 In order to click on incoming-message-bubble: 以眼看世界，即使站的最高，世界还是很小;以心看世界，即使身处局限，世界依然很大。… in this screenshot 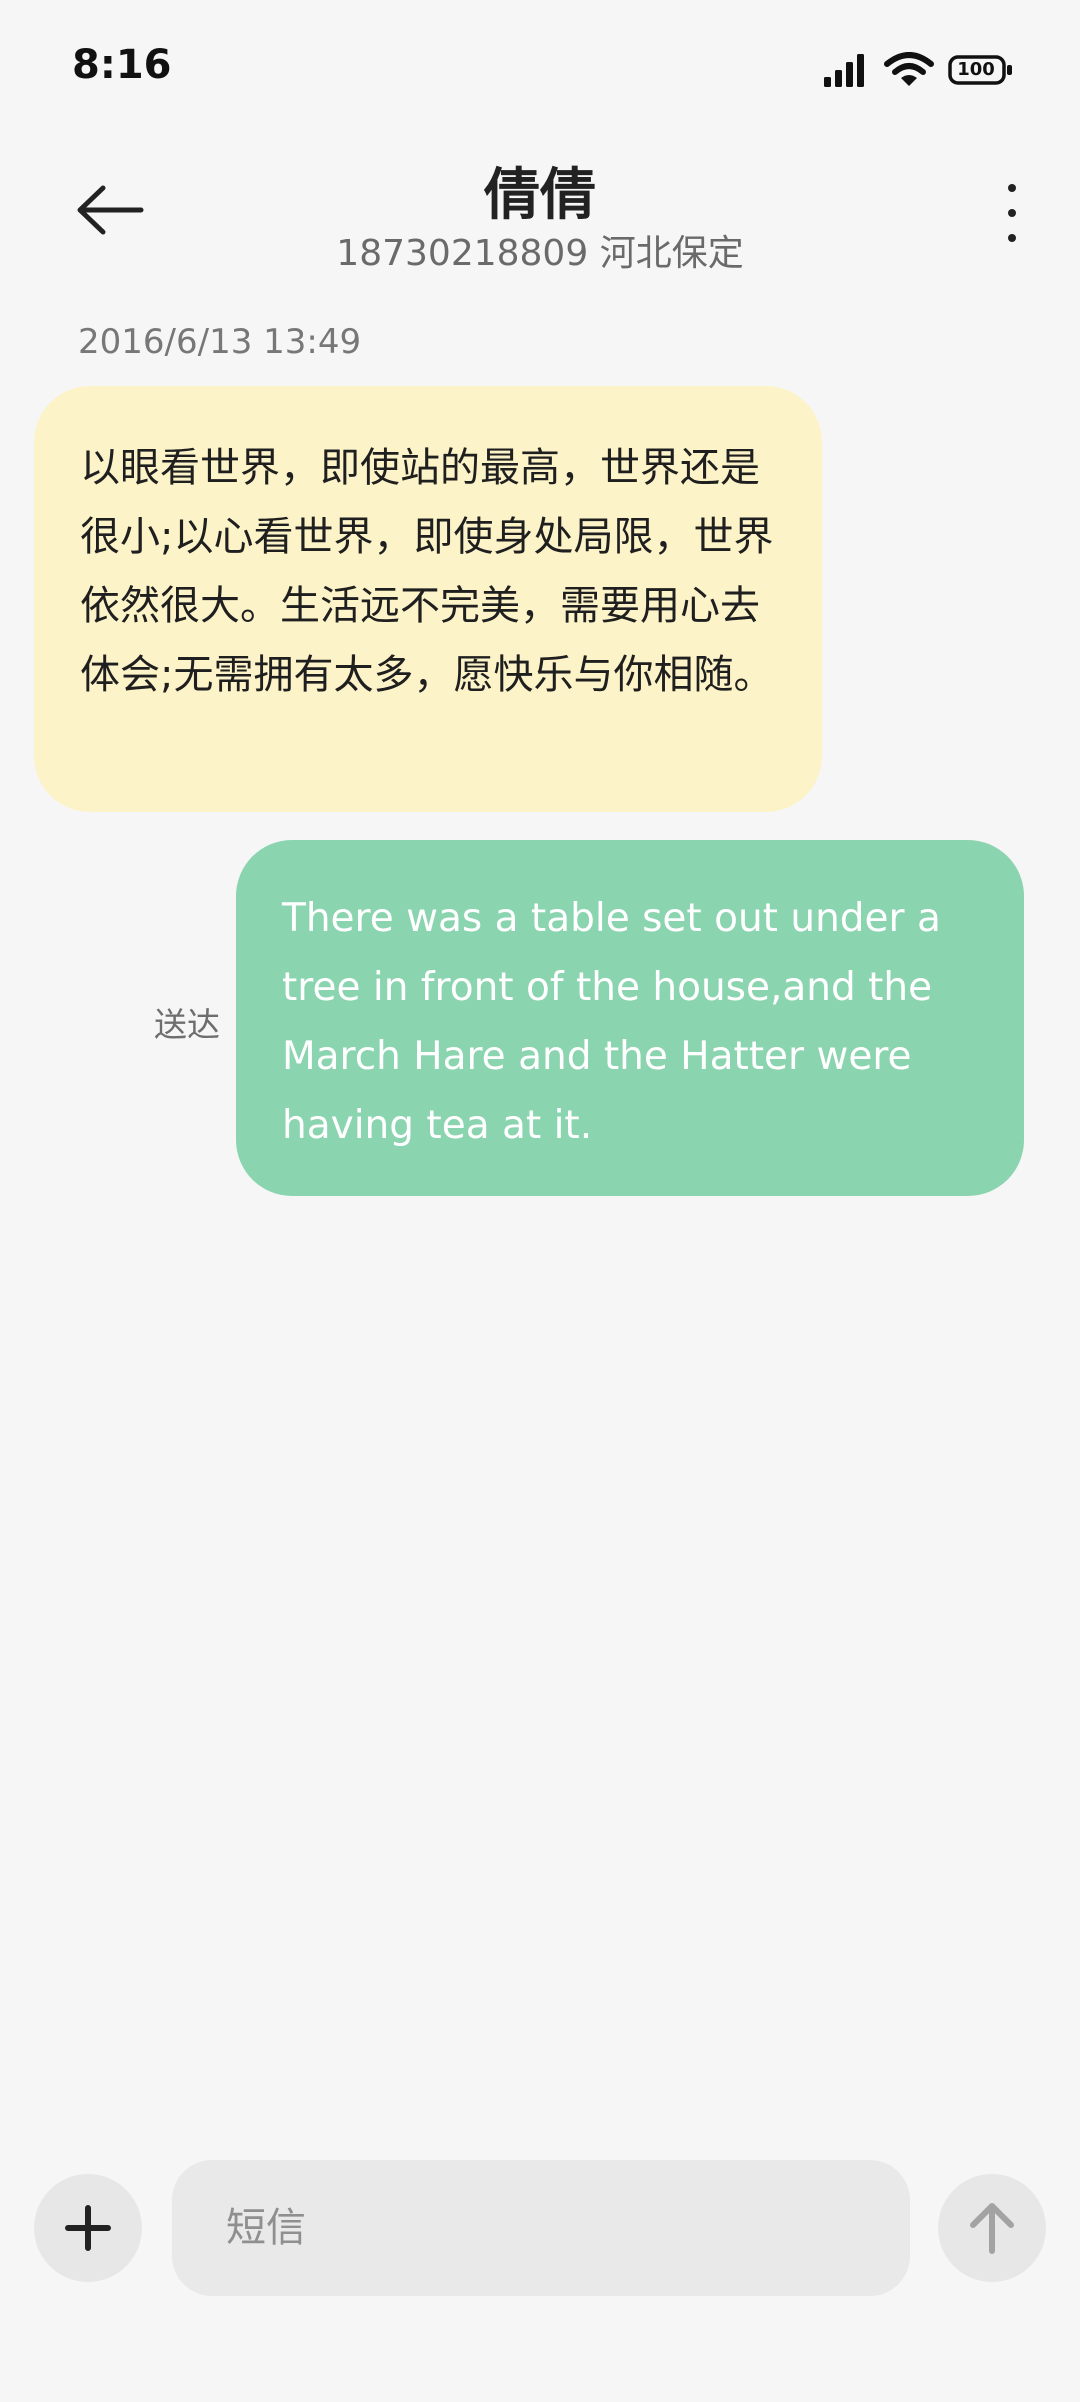, I will do `click(428, 599)`.